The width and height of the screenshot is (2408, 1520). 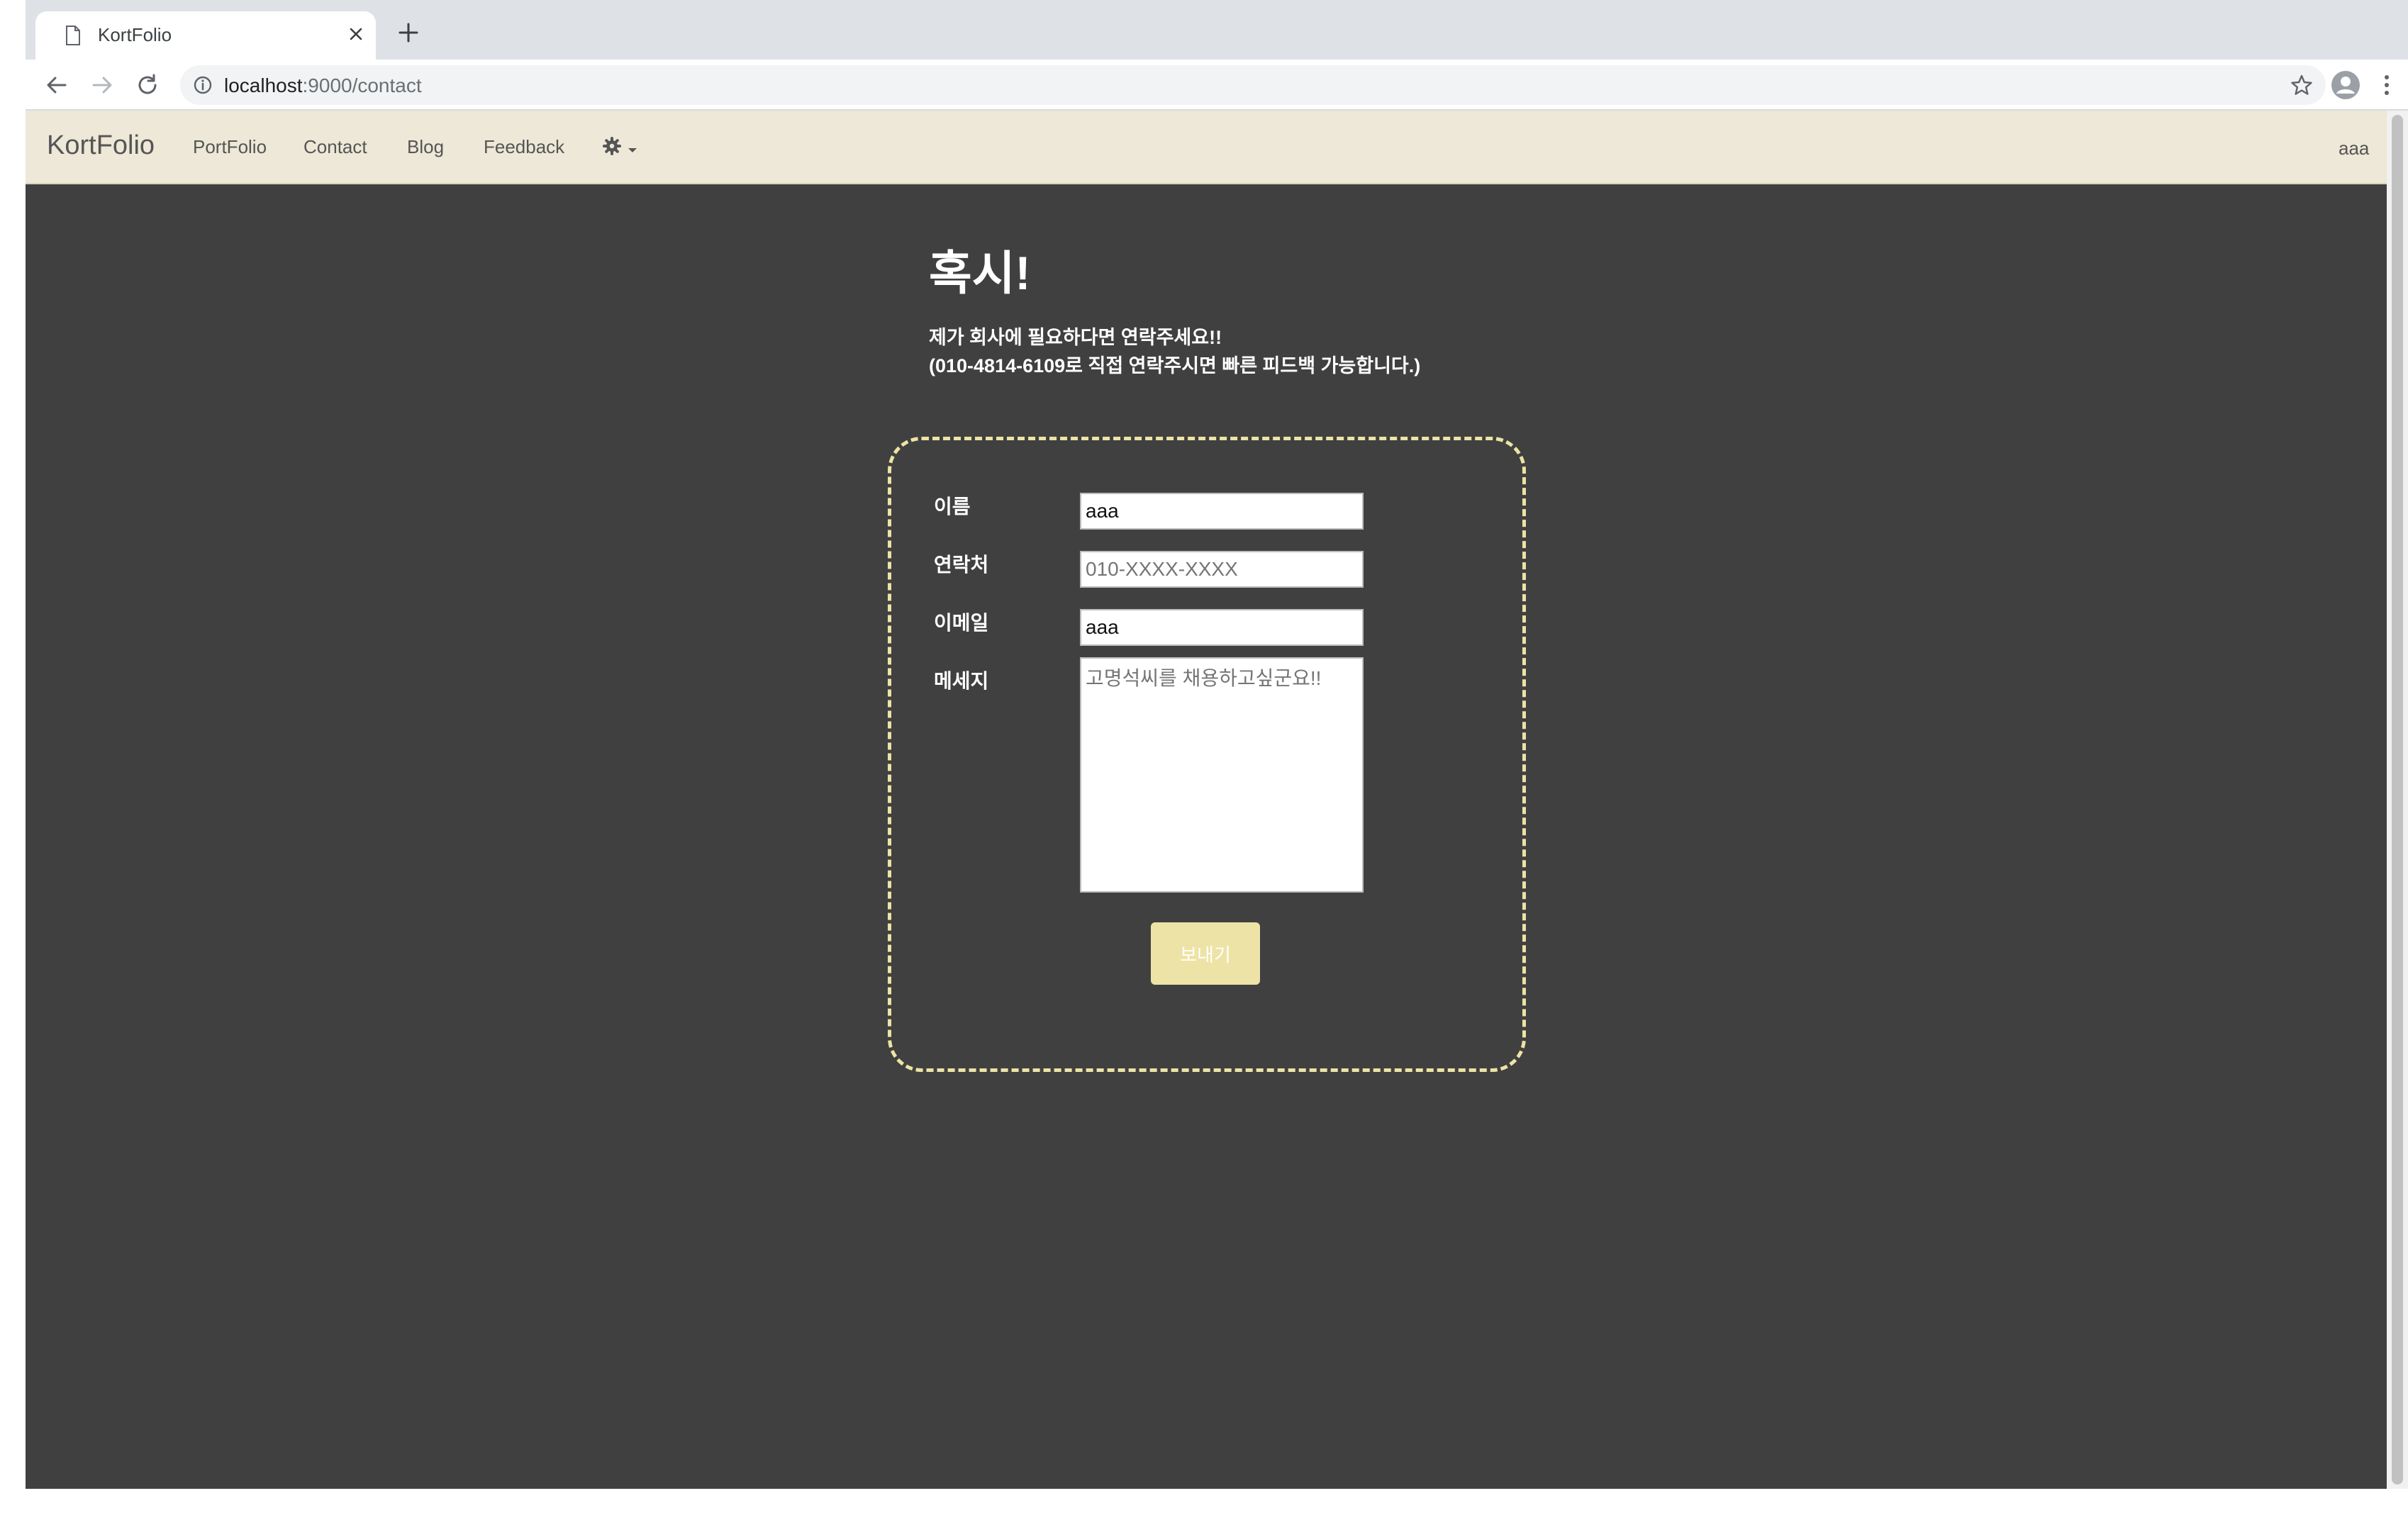 What do you see at coordinates (263, 85) in the screenshot?
I see `url-host: localhost` at bounding box center [263, 85].